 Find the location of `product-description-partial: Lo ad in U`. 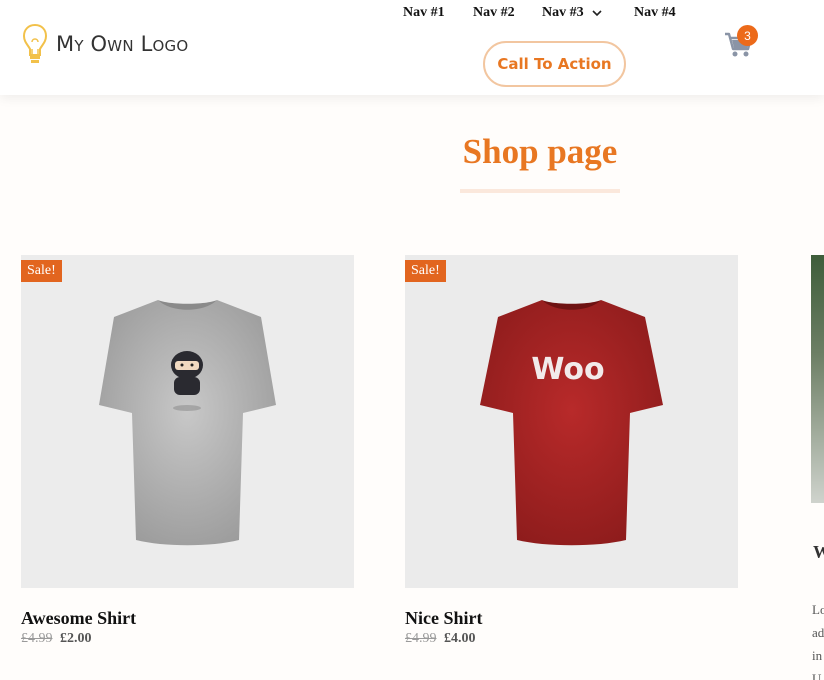

product-description-partial: Lo ad in U is located at coordinates (818, 639).